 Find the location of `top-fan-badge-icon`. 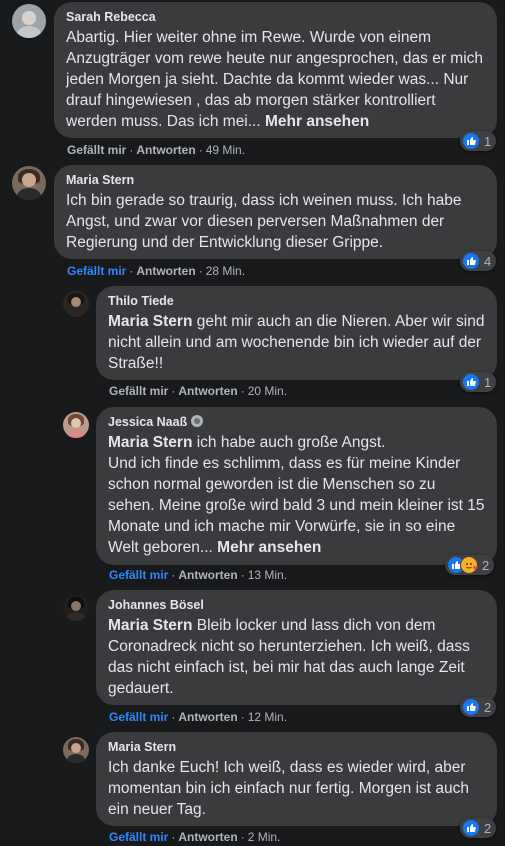

top-fan-badge-icon is located at coordinates (197, 421).